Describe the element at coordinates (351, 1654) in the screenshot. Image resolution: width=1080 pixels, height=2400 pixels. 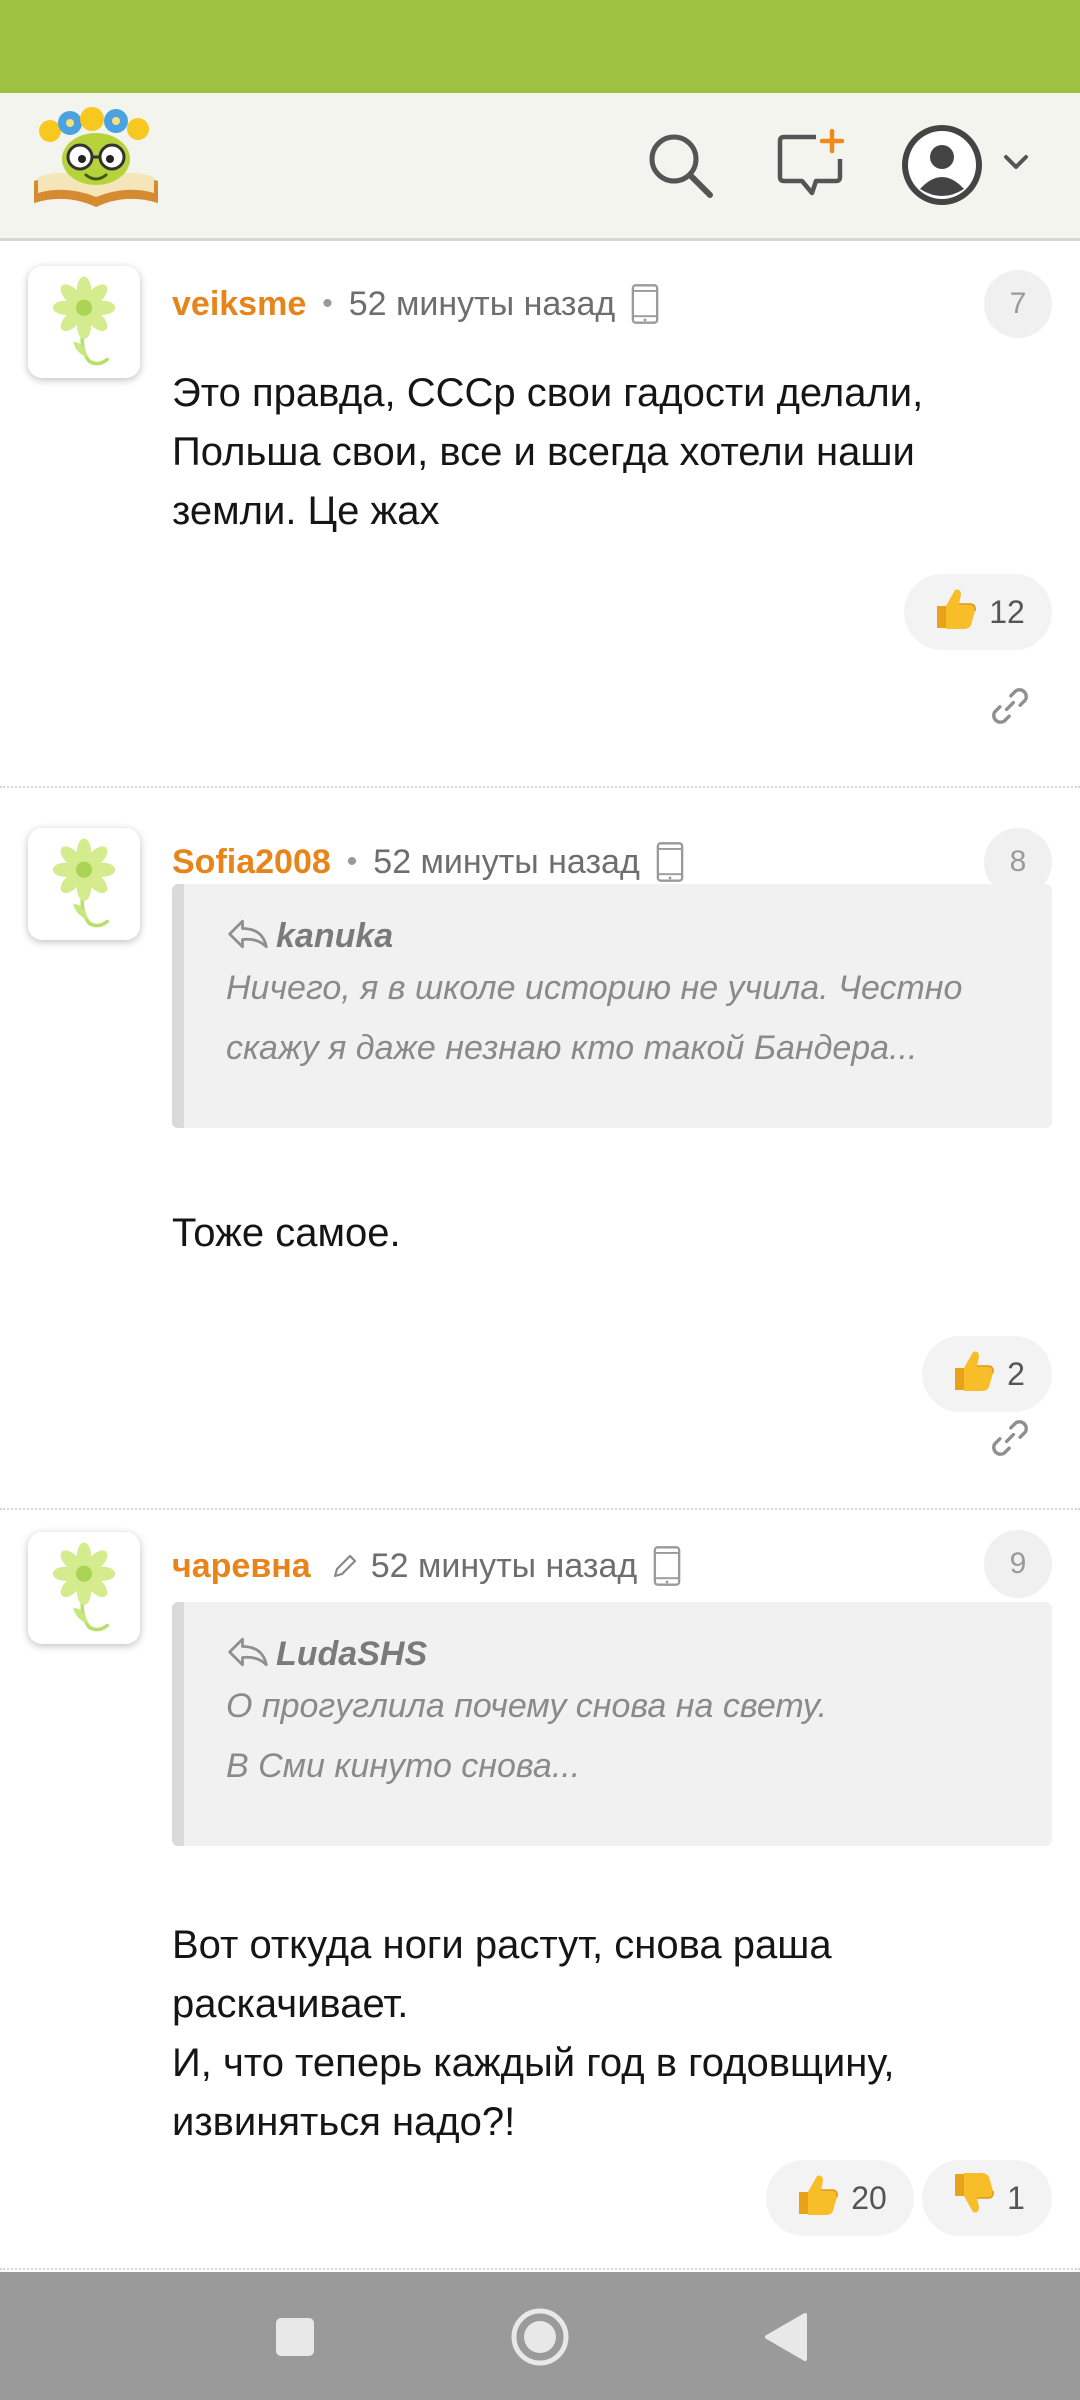
I see `quote-author: LudaSHS` at that location.